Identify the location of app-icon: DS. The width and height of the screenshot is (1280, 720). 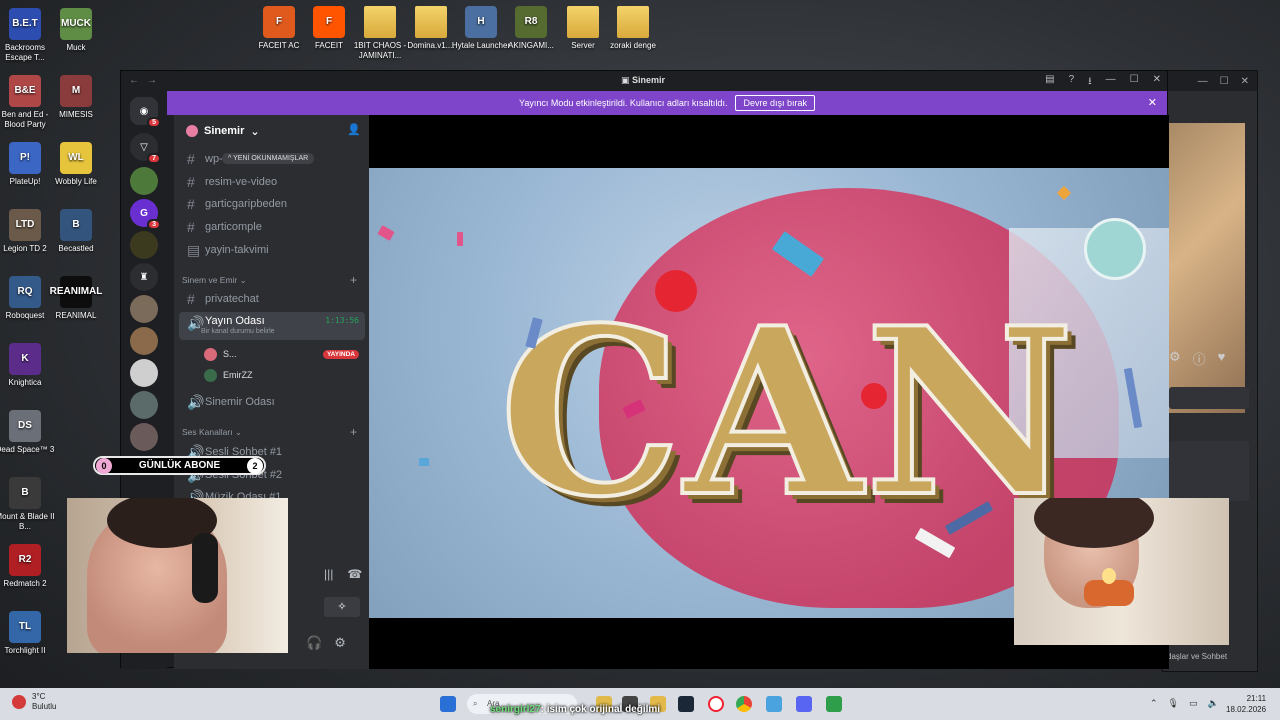
(25, 426).